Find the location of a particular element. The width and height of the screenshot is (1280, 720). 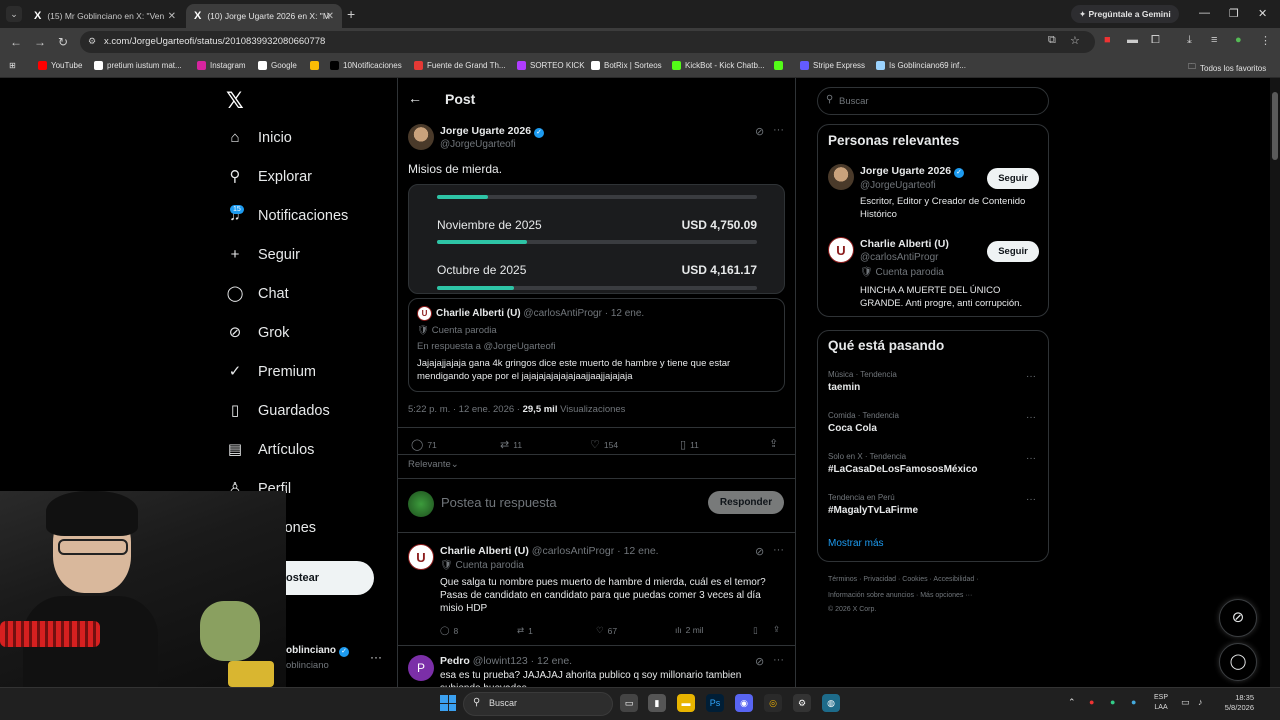

windows-start-icon is located at coordinates (448, 703).